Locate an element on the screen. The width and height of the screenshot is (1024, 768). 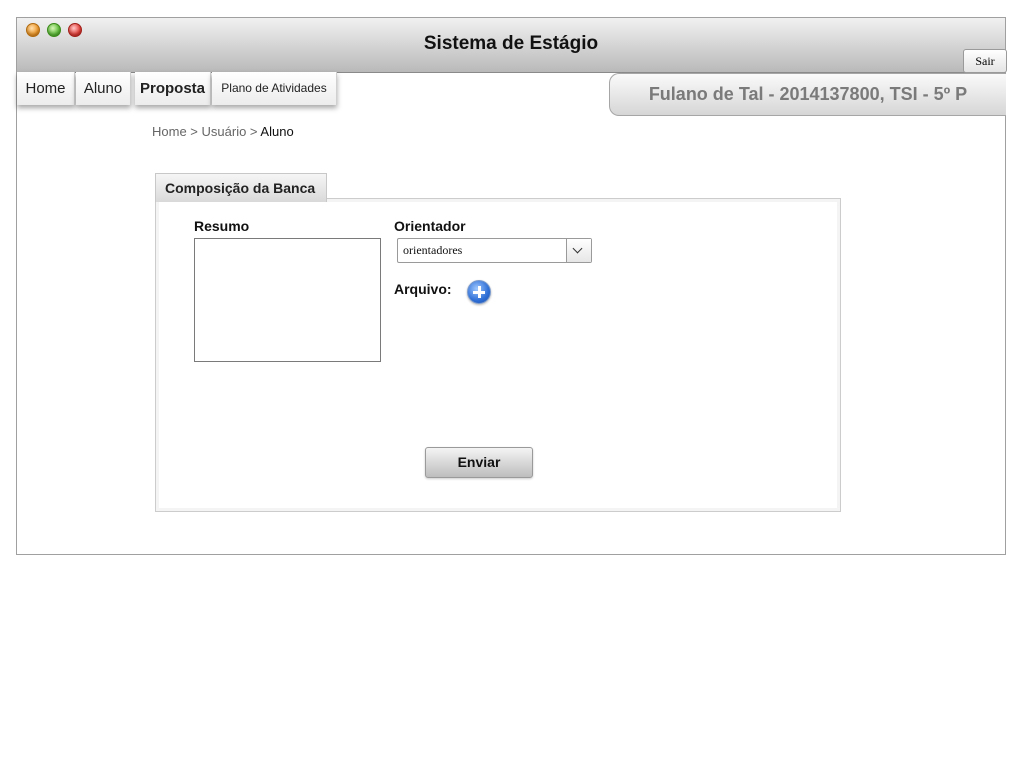
resumo-label: Resumo is located at coordinates (222, 226).